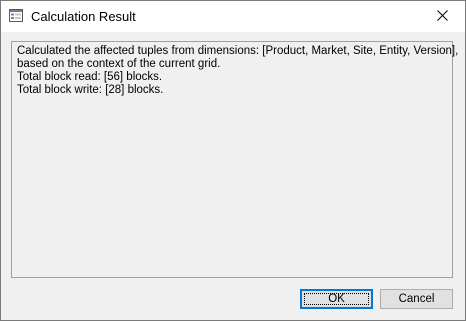  What do you see at coordinates (90, 77) in the screenshot?
I see `message-line-block-read: Total block read: [56] blocks.` at bounding box center [90, 77].